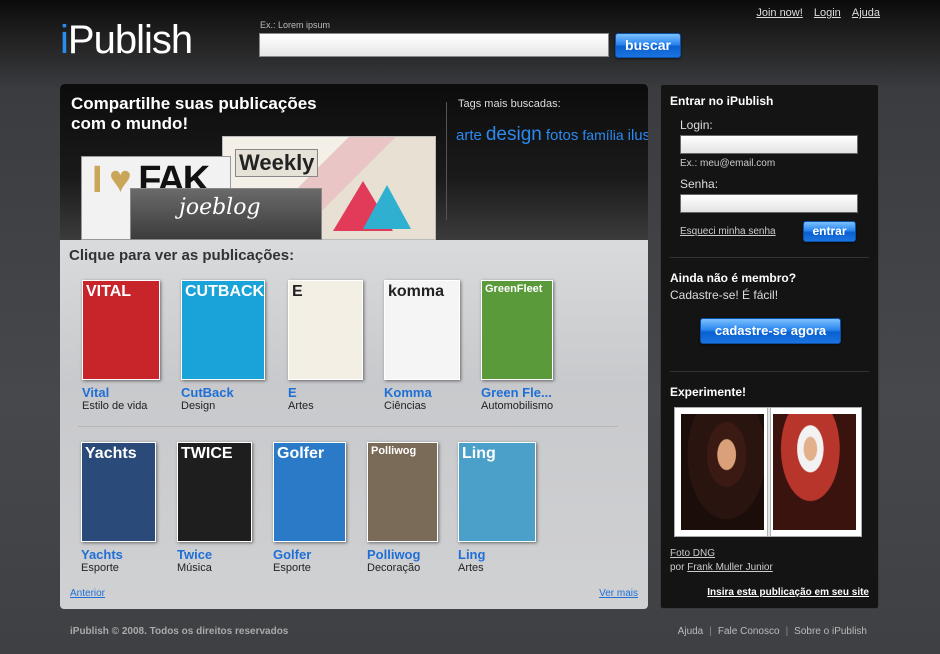 This screenshot has height=654, width=940. Describe the element at coordinates (514, 289) in the screenshot. I see `cover-title: GreenFleet` at that location.